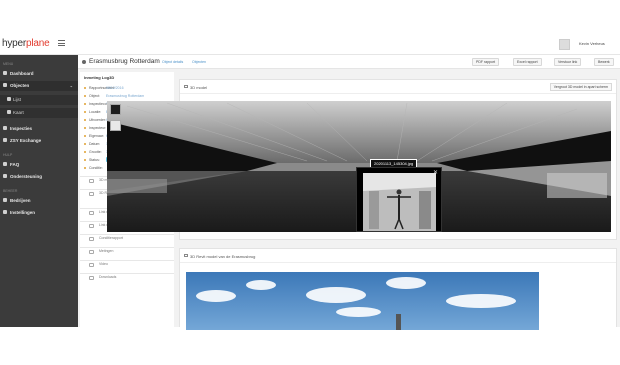 This screenshot has width=620, height=365. What do you see at coordinates (39, 201) in the screenshot?
I see `sidebar-item-bedrijven: Bedrijven` at bounding box center [39, 201].